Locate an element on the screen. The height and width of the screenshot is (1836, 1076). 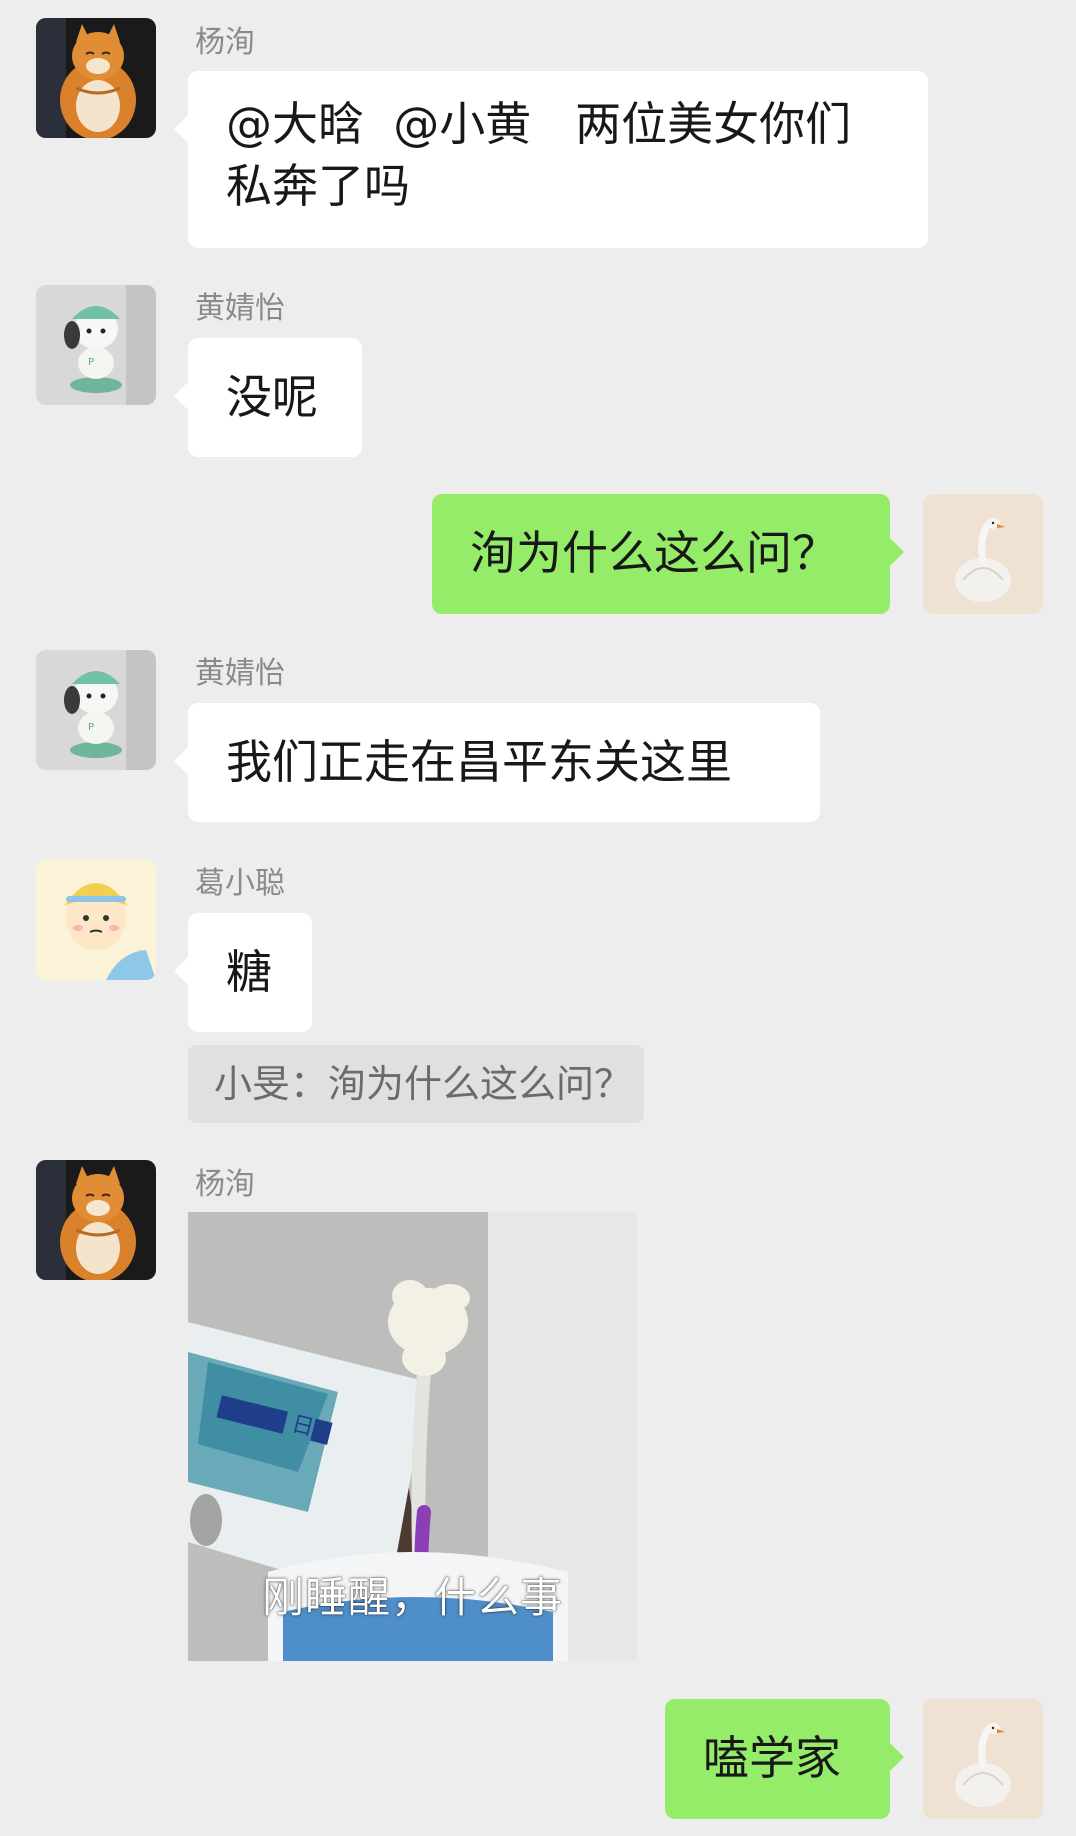
message-bubble: 嗑学家 is located at coordinates (784, 1759).